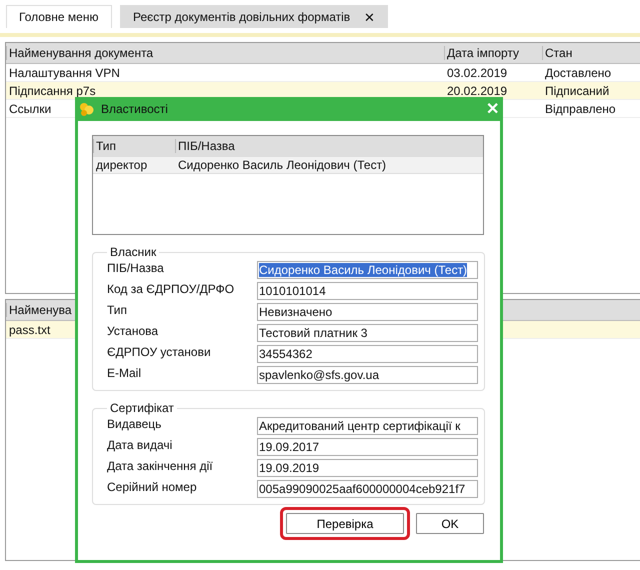 The height and width of the screenshot is (570, 640). What do you see at coordinates (133, 331) in the screenshot?
I see `field-label: Установа` at bounding box center [133, 331].